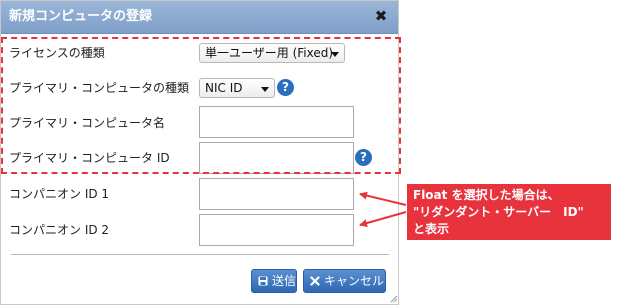 The height and width of the screenshot is (307, 624). I want to click on annotation-line-3: と表示, so click(431, 229).